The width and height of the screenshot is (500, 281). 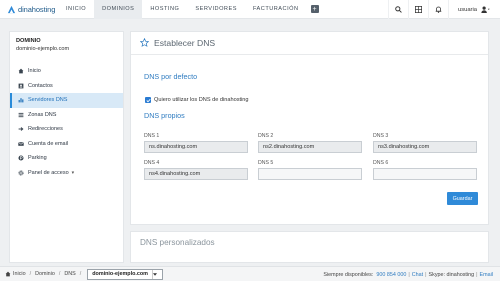 What do you see at coordinates (66, 71) in the screenshot?
I see `sidebar-item-inicio: Inicio` at bounding box center [66, 71].